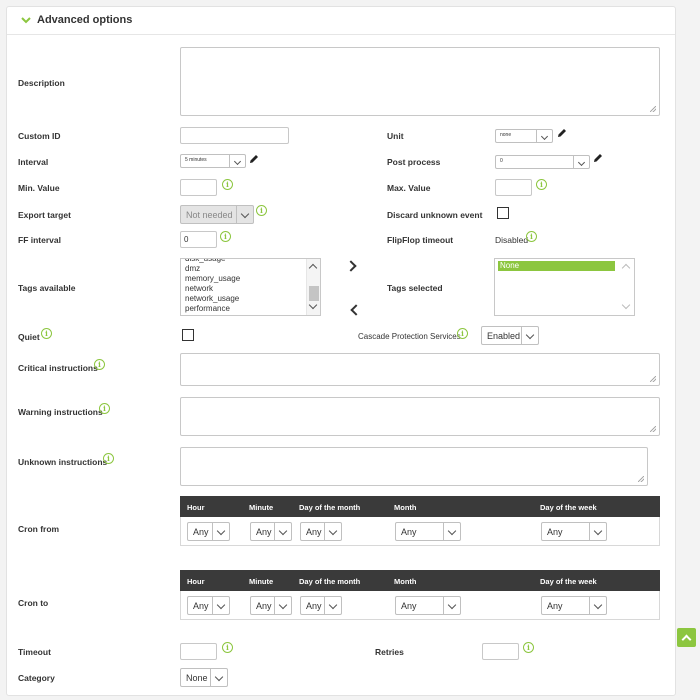 Image resolution: width=700 pixels, height=700 pixels. Describe the element at coordinates (250, 269) in the screenshot. I see `list-item: dmz` at that location.